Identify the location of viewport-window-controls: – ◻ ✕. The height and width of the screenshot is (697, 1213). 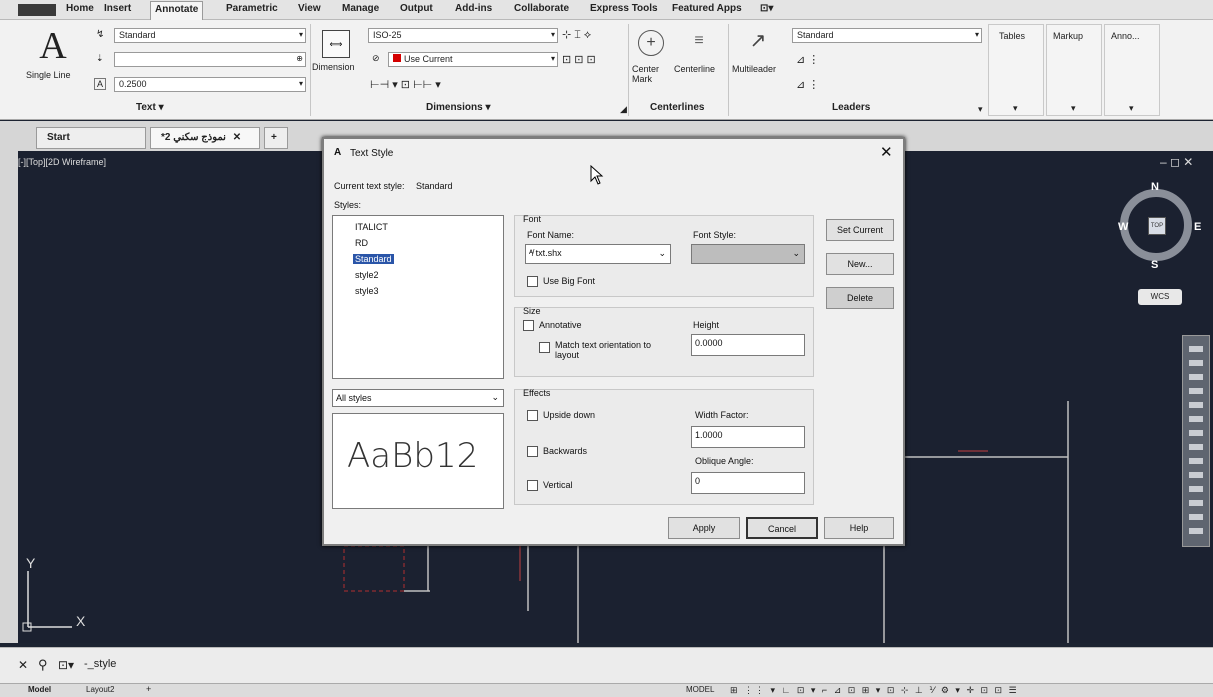
(1176, 162).